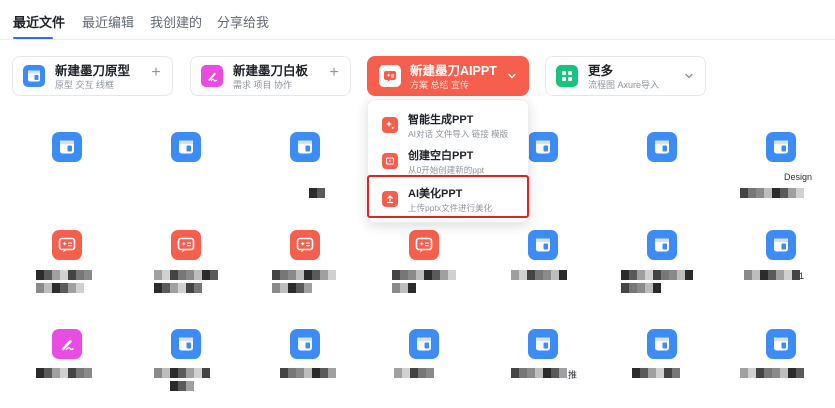 The width and height of the screenshot is (835, 408). What do you see at coordinates (440, 85) in the screenshot?
I see `card-subtitle: 方案 总结 宣传` at bounding box center [440, 85].